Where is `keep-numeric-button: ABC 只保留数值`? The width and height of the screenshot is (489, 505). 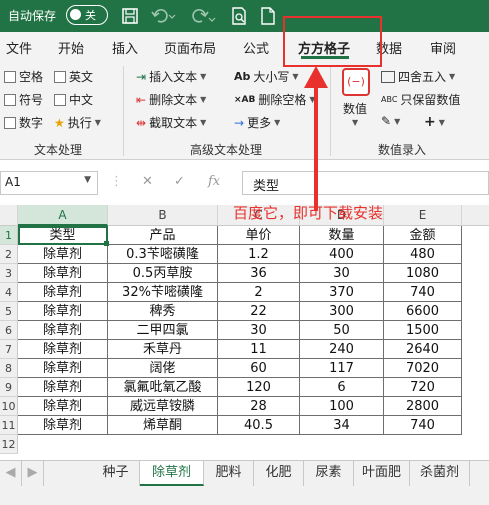 keep-numeric-button: ABC 只保留数值 is located at coordinates (420, 99).